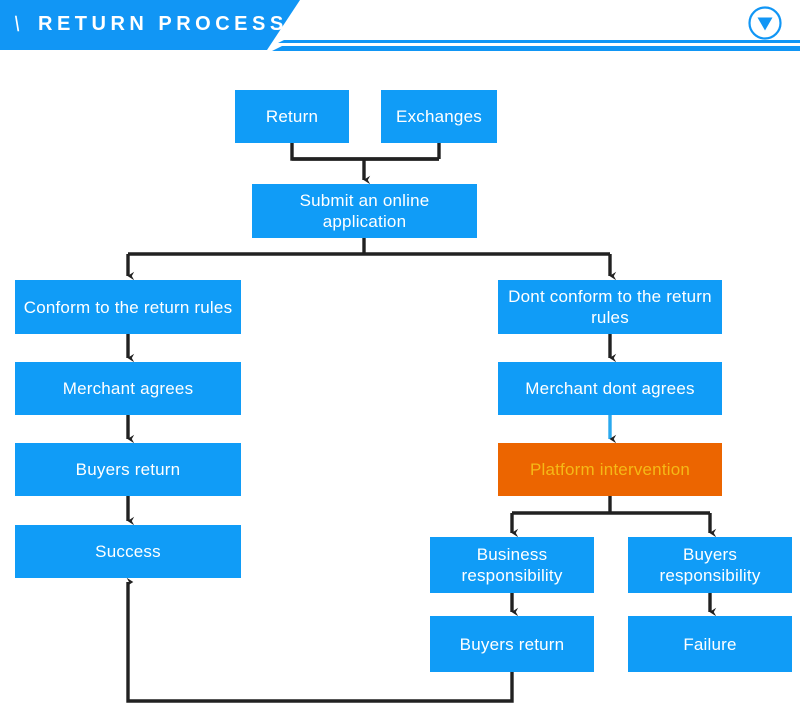  I want to click on node-buyers-return-left: Buyers return, so click(128, 469).